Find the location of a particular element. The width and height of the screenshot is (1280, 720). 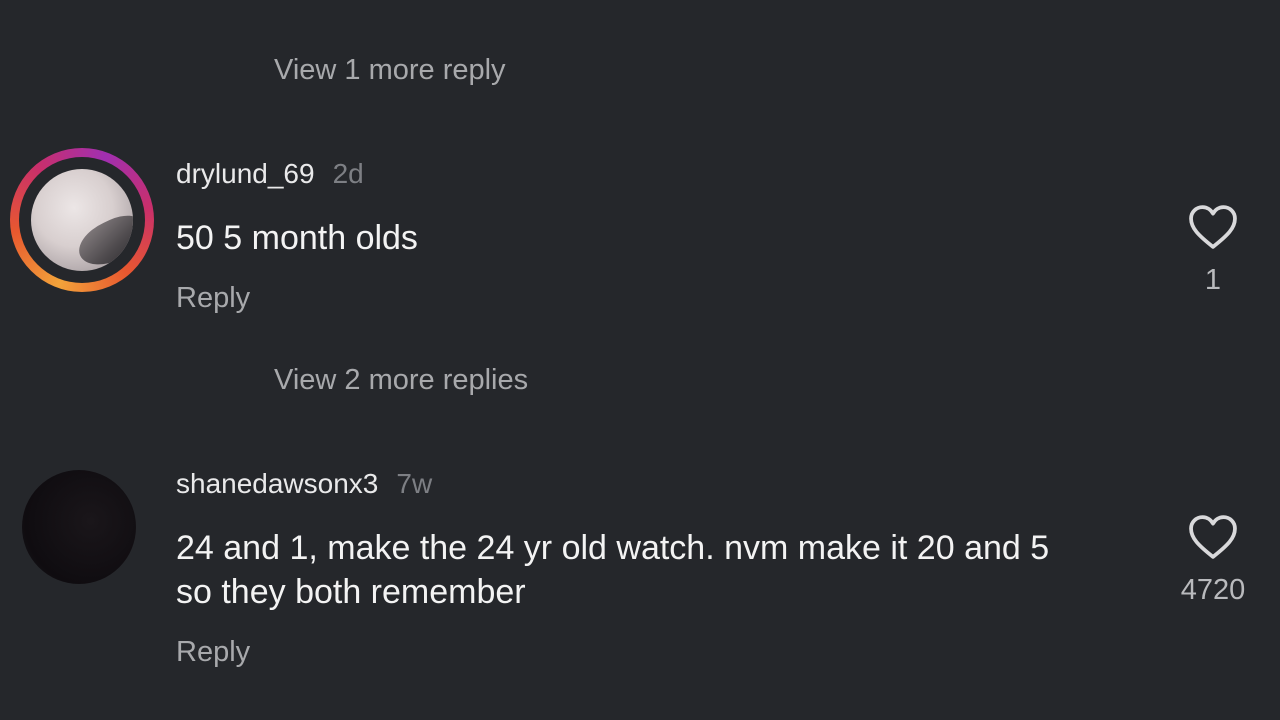

like-control: 4720 is located at coordinates (1213, 560).